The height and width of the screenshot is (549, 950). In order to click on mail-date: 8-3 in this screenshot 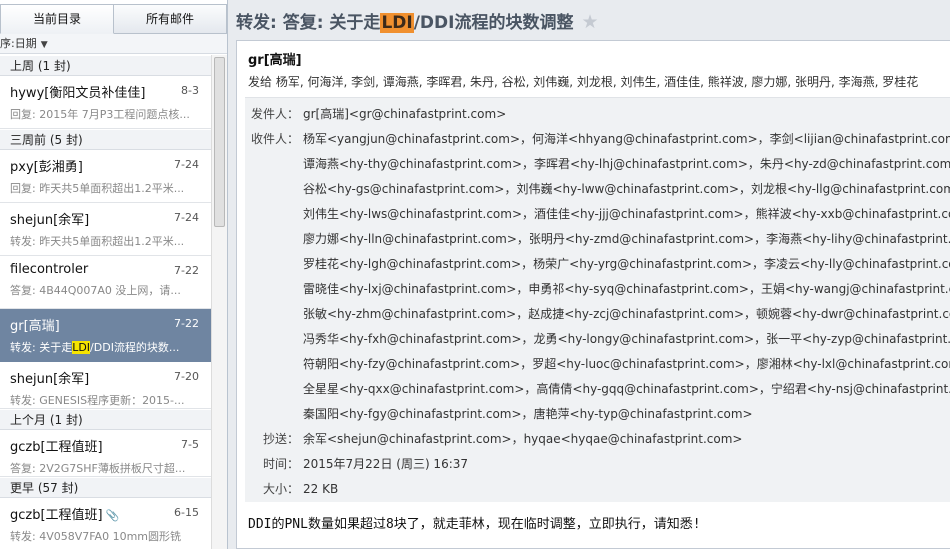, I will do `click(190, 90)`.